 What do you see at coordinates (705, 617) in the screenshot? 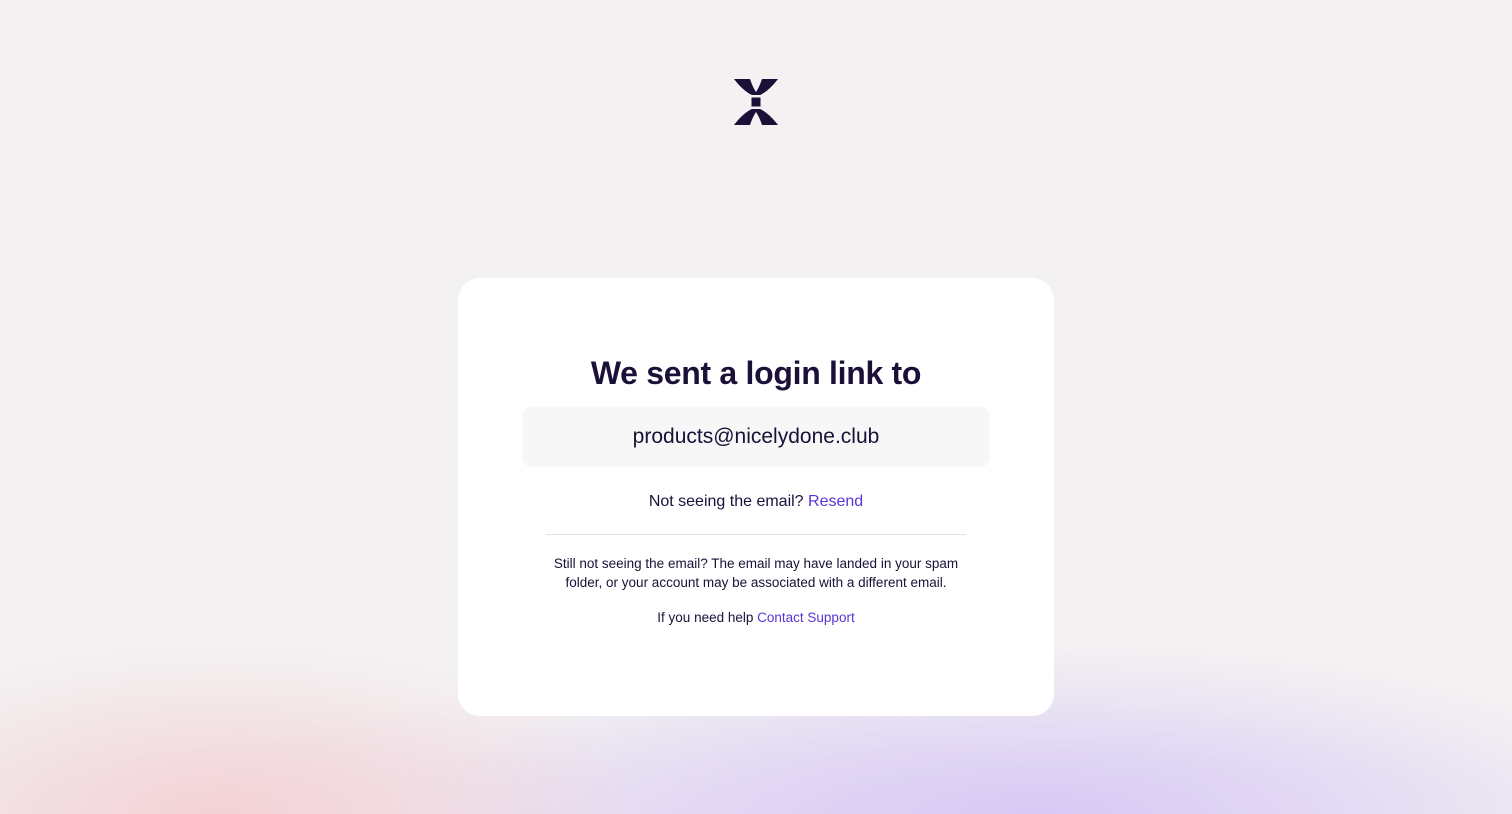
I see `support-prompt: If you need help` at bounding box center [705, 617].